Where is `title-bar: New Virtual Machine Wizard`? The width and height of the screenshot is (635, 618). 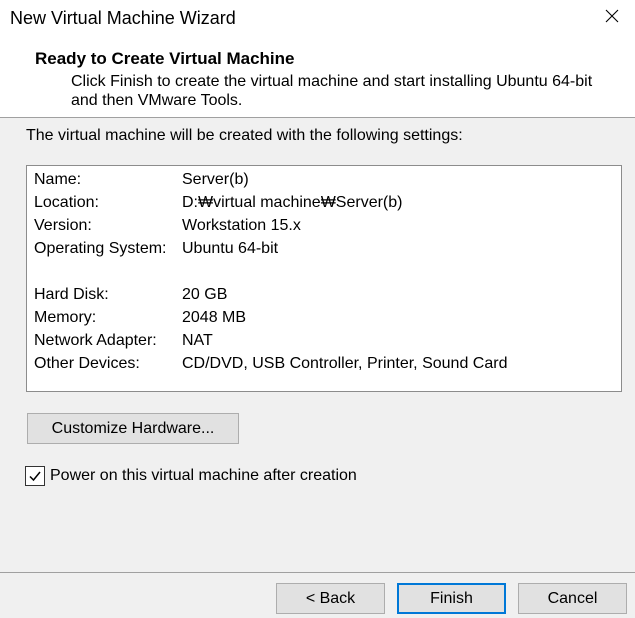 title-bar: New Virtual Machine Wizard is located at coordinates (317, 19).